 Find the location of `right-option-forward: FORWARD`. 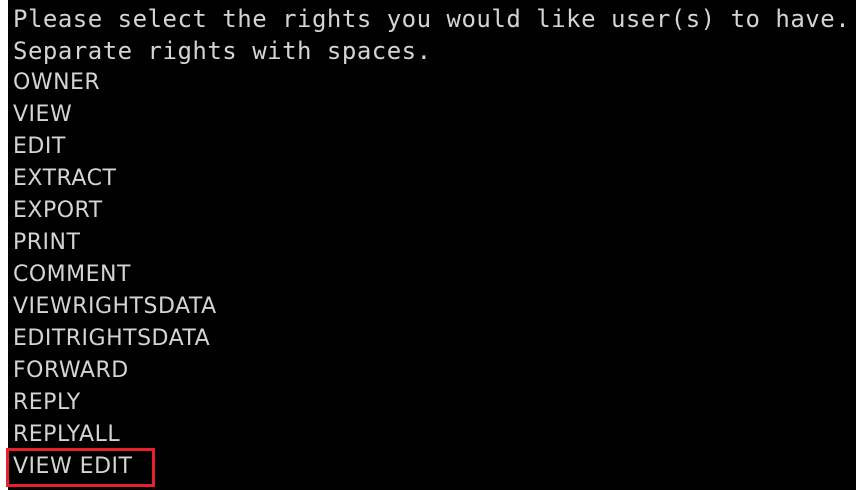

right-option-forward: FORWARD is located at coordinates (71, 370).